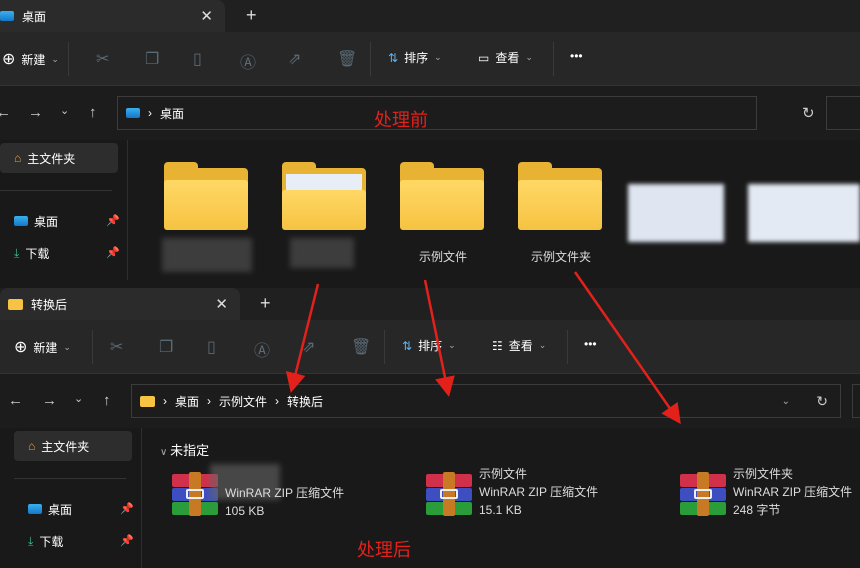 The image size is (860, 568). Describe the element at coordinates (483, 348) in the screenshot. I see `annotation-arrows` at that location.